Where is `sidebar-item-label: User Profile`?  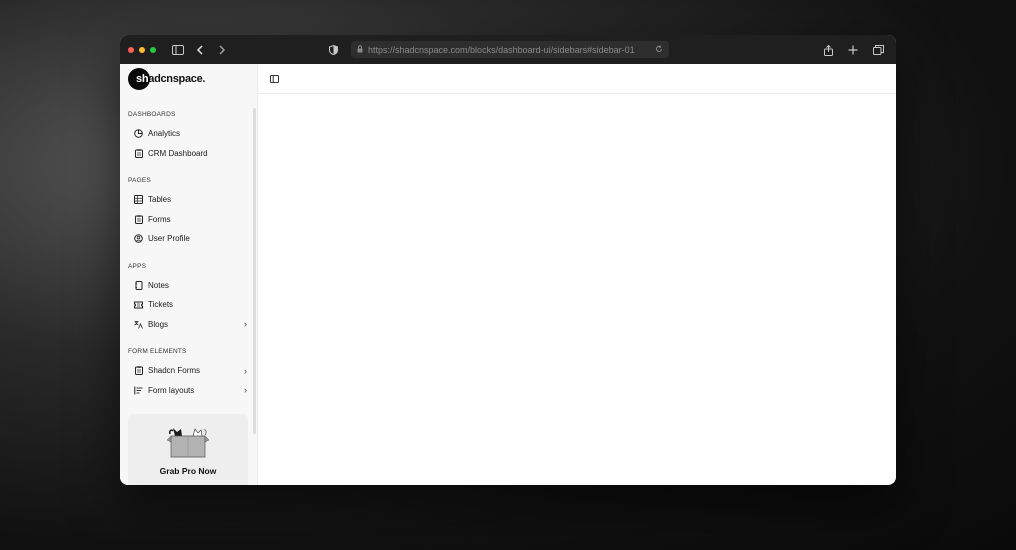
sidebar-item-label: User Profile is located at coordinates (169, 239).